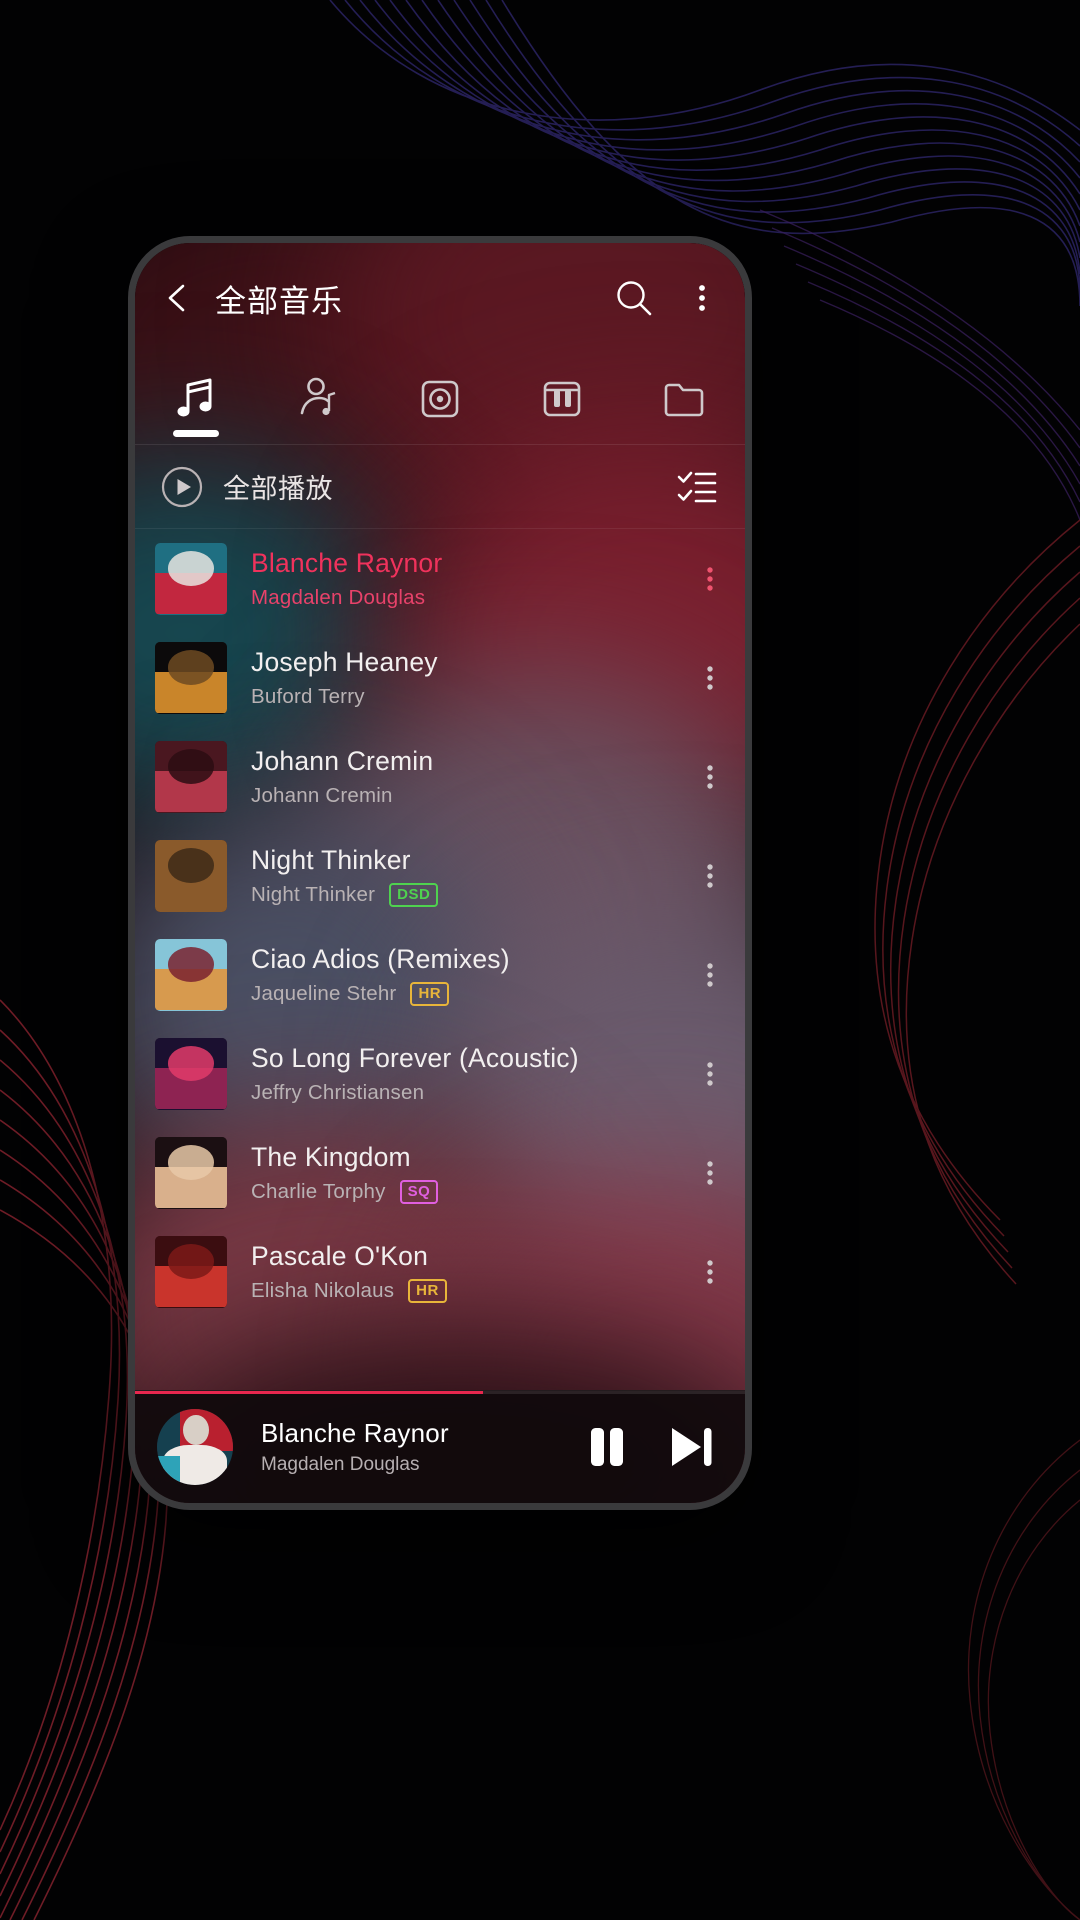 This screenshot has width=1080, height=1920. What do you see at coordinates (309, 1392) in the screenshot?
I see `playback-progress-fill` at bounding box center [309, 1392].